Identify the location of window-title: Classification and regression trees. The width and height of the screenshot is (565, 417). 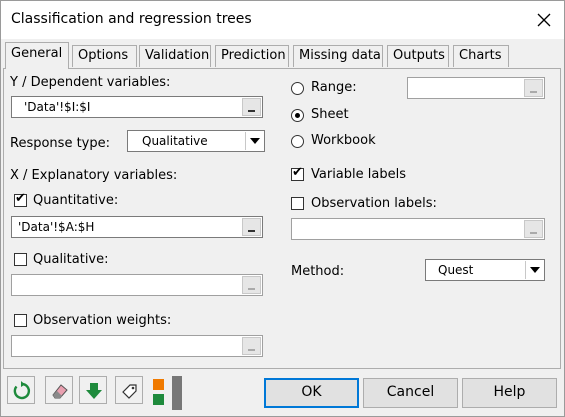
(131, 19).